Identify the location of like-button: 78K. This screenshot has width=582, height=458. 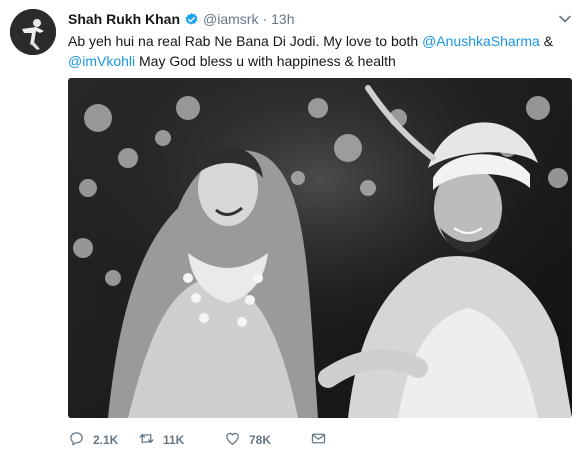
(267, 440).